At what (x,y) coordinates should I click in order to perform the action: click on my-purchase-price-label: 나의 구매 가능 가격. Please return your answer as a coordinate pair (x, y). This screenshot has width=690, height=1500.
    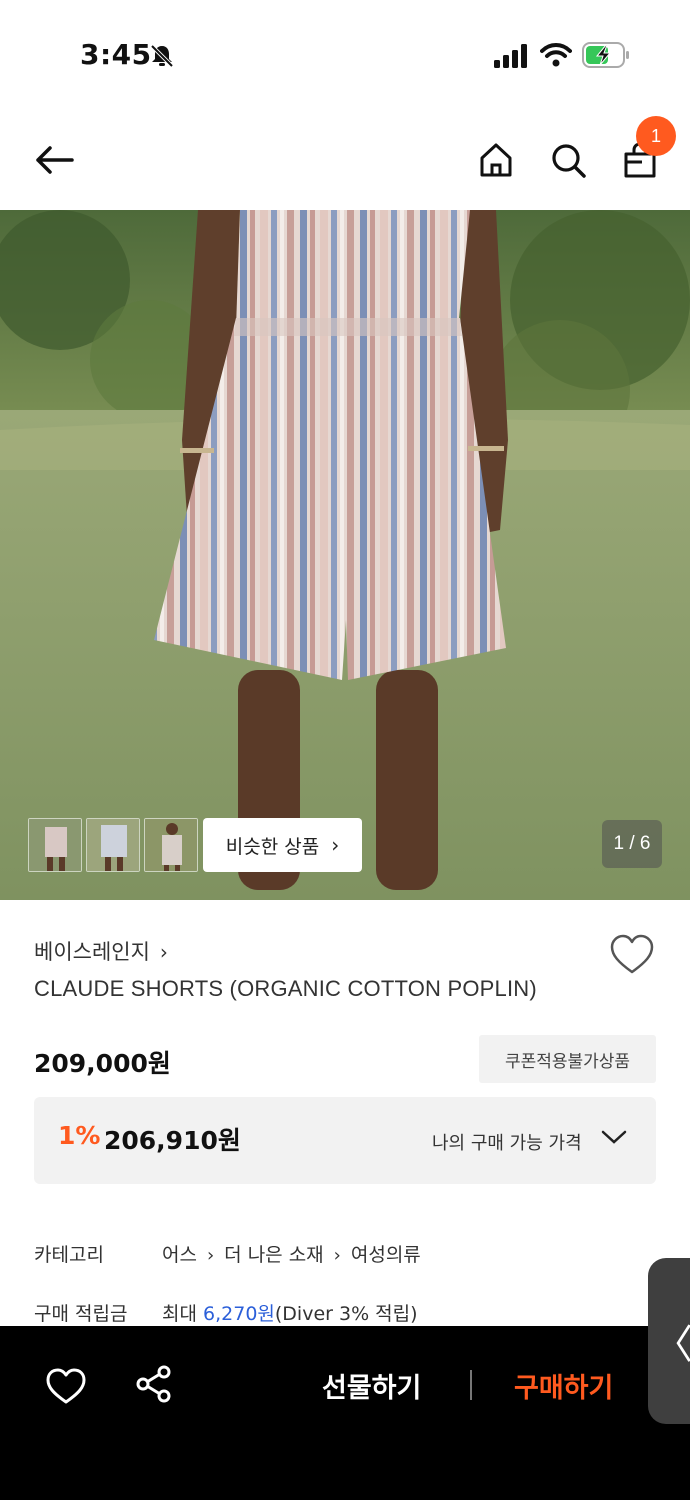
    Looking at the image, I should click on (507, 1143).